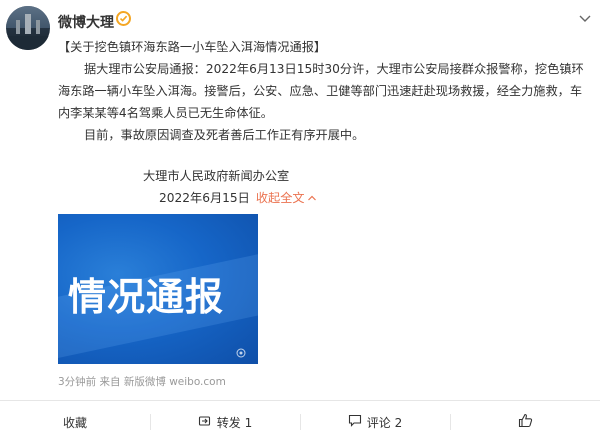  I want to click on favorite-button: 收藏, so click(75, 422).